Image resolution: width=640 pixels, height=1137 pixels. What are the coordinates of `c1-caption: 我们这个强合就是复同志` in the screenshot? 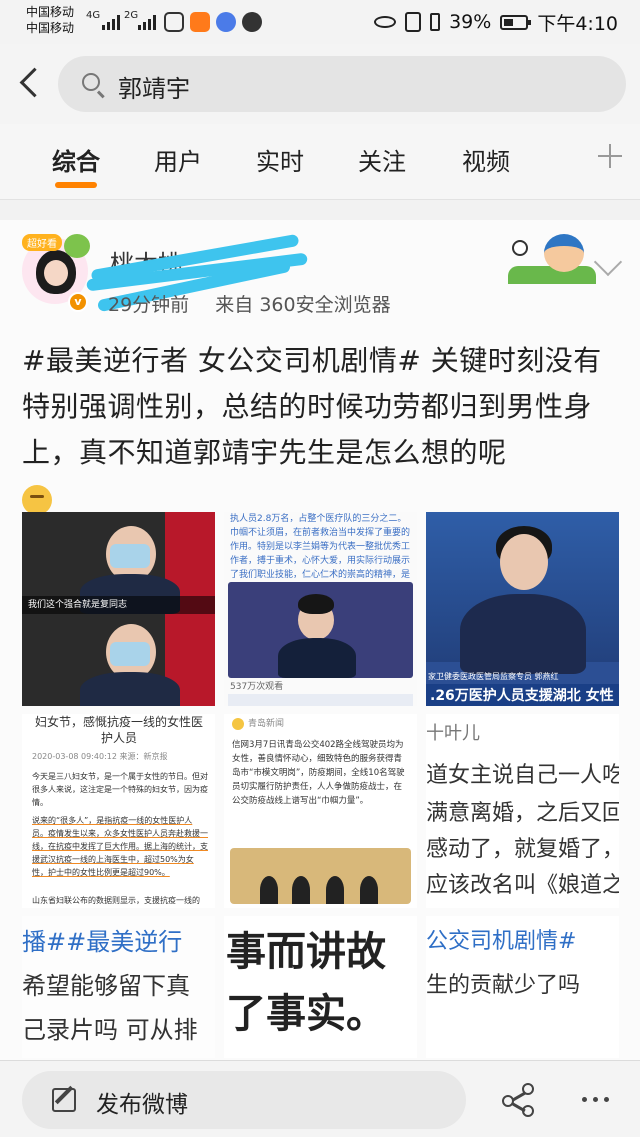 It's located at (118, 605).